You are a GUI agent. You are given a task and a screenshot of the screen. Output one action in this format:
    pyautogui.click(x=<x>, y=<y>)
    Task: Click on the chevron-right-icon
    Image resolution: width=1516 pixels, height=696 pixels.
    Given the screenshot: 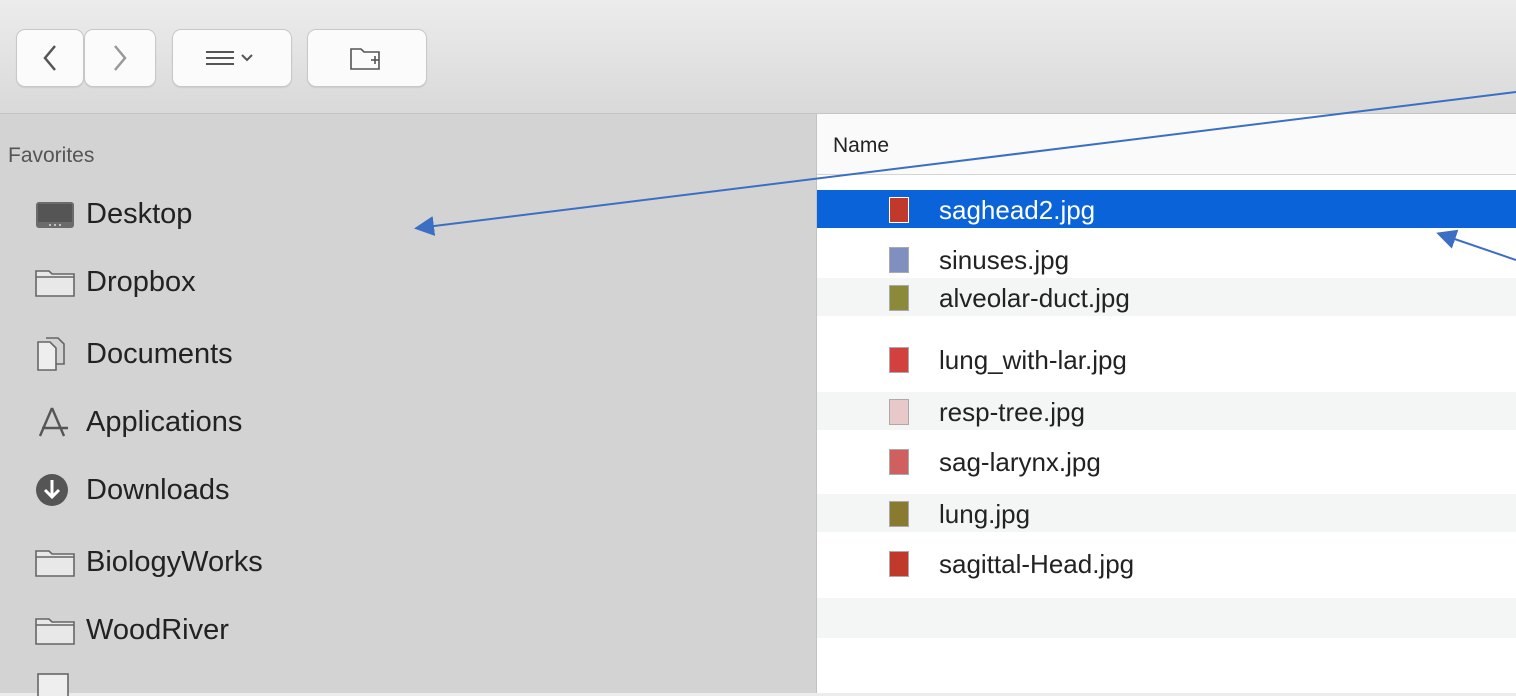 What is the action you would take?
    pyautogui.click(x=120, y=58)
    